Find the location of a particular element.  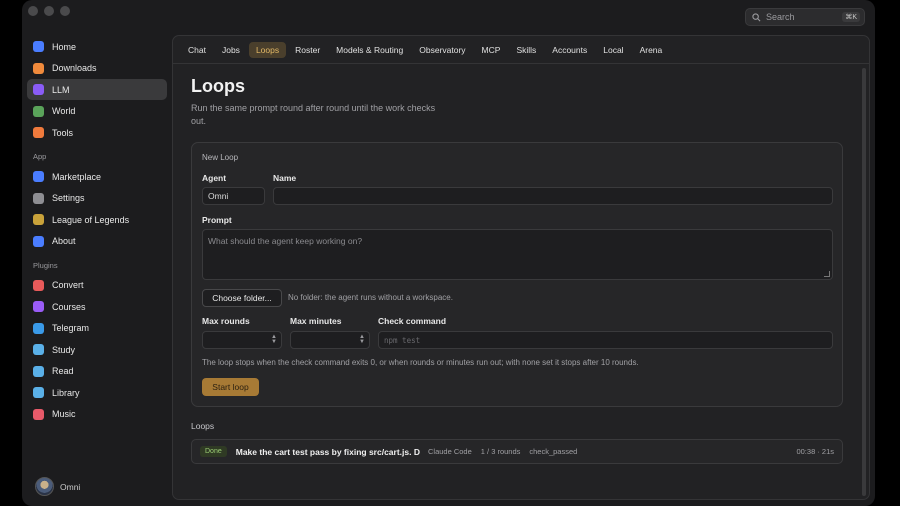

sidebar-item-home: Home is located at coordinates (97, 46).